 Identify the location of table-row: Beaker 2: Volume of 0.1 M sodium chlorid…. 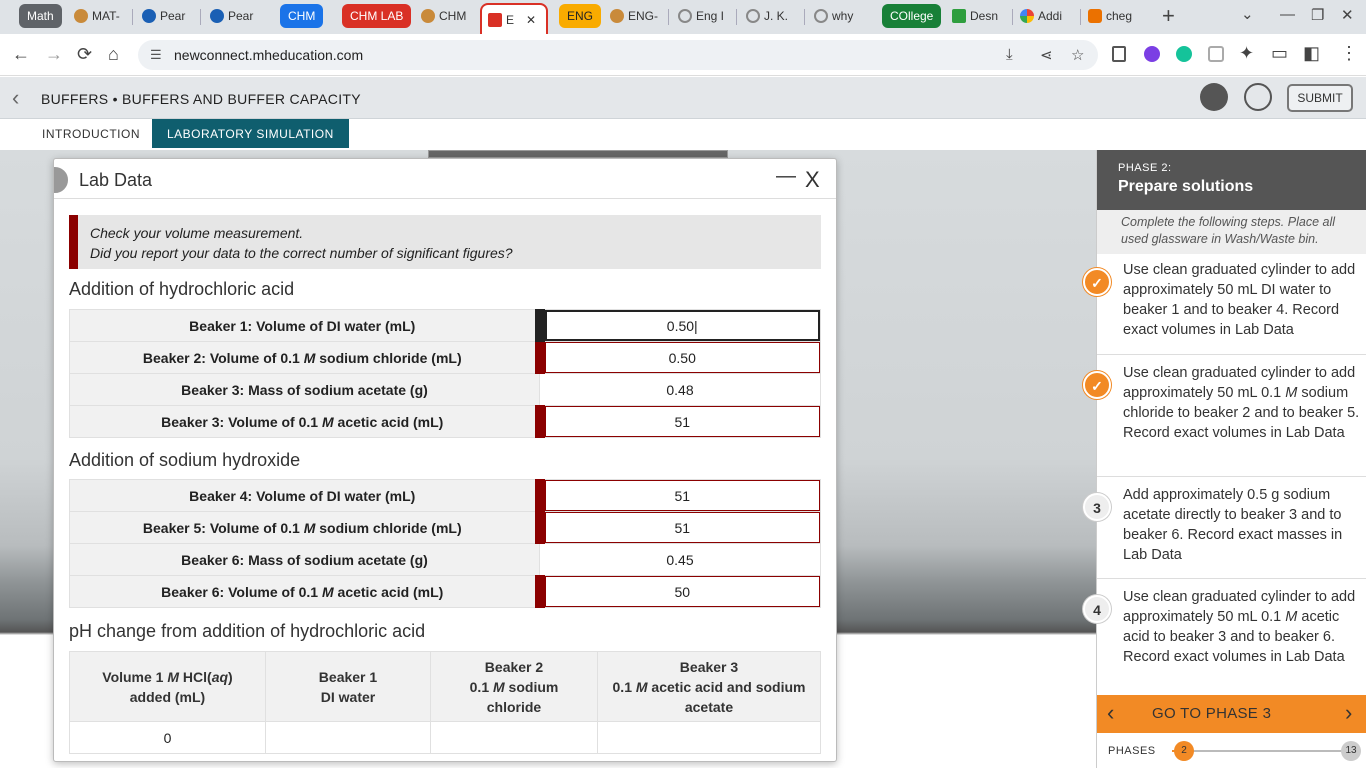
(445, 357).